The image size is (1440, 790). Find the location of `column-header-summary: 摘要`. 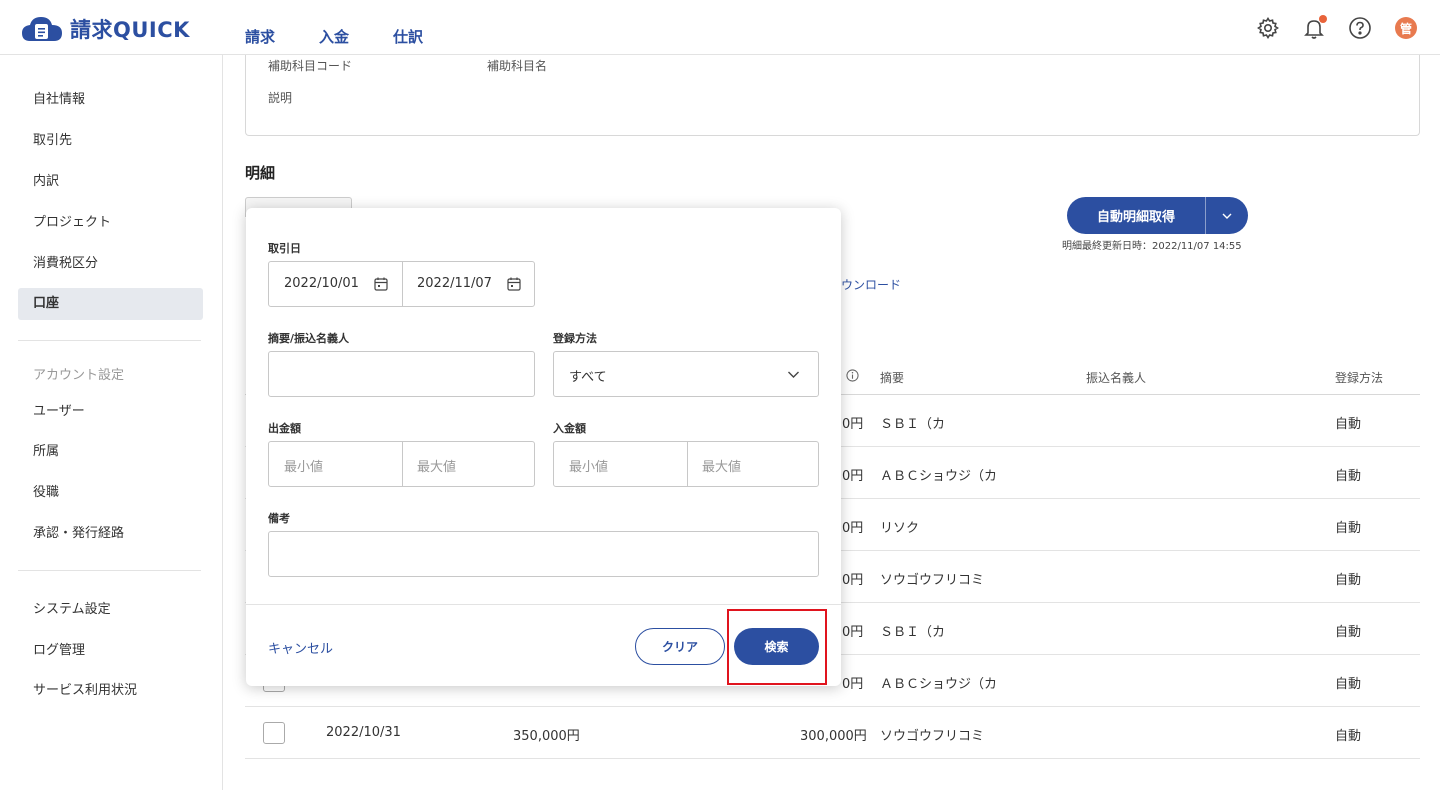

column-header-summary: 摘要 is located at coordinates (892, 378).